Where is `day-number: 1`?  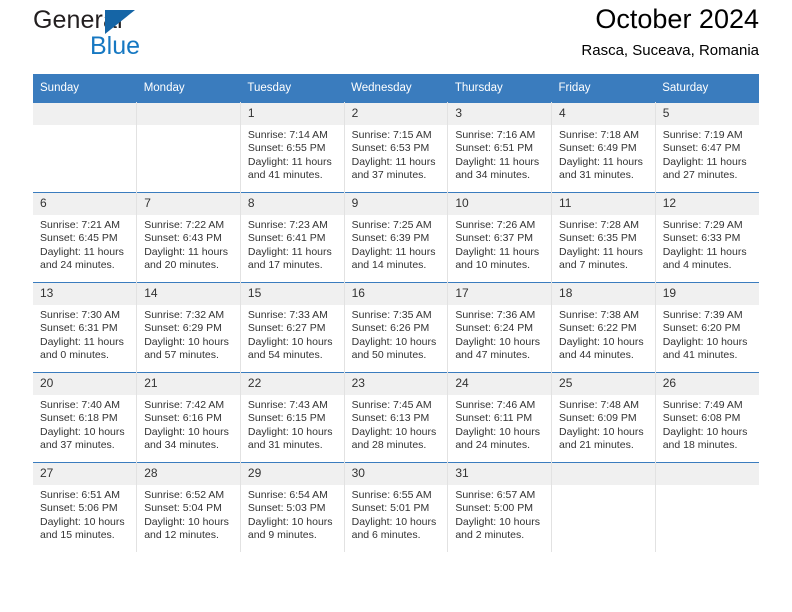 day-number: 1 is located at coordinates (292, 114).